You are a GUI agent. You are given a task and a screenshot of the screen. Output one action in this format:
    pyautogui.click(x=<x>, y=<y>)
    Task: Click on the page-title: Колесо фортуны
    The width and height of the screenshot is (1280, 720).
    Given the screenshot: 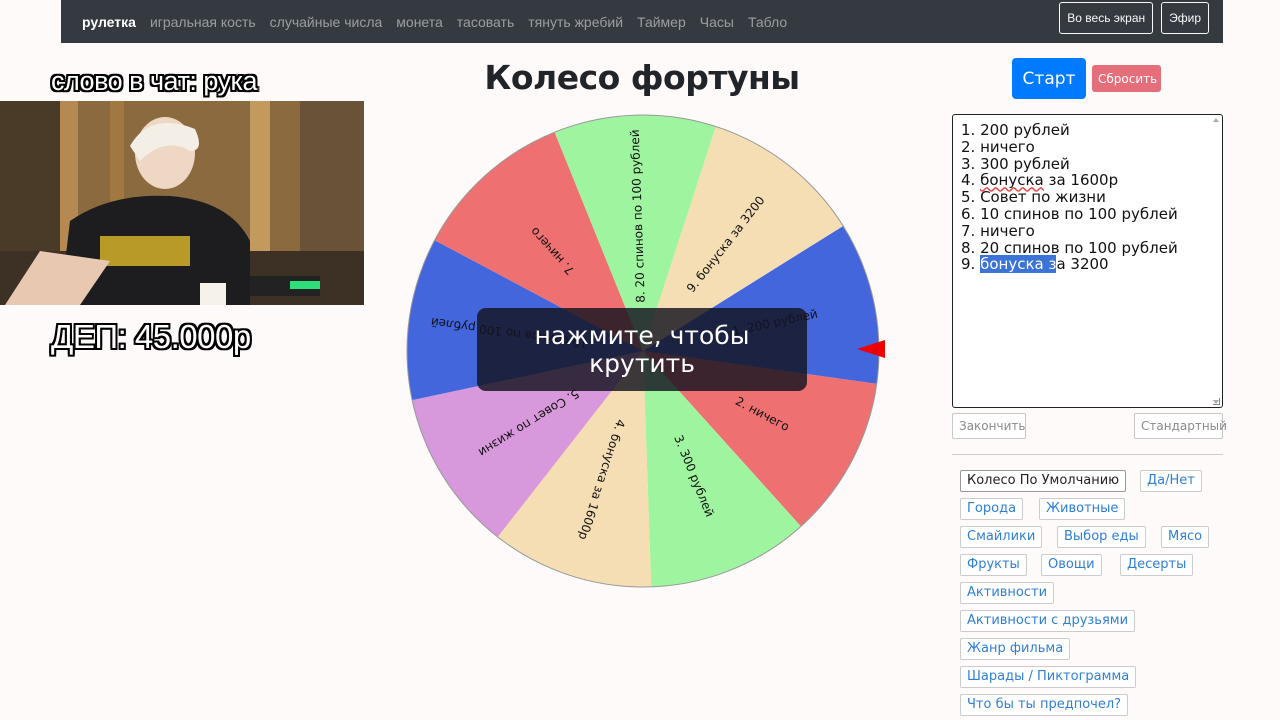 What is the action you would take?
    pyautogui.click(x=642, y=77)
    